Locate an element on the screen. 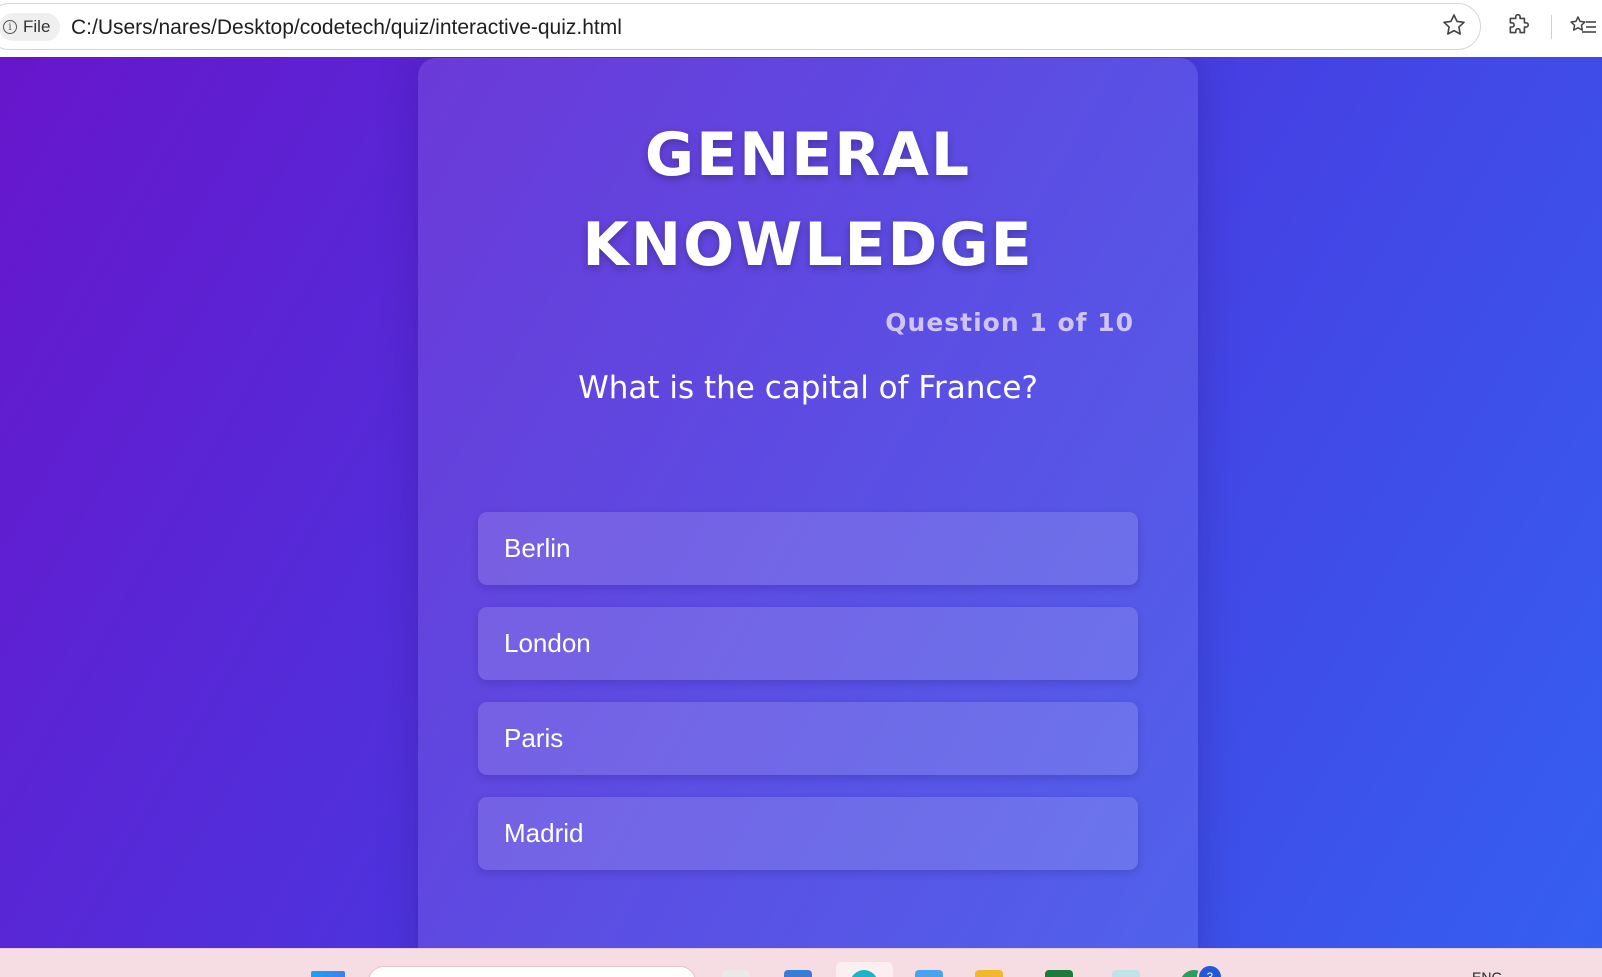 Image resolution: width=1602 pixels, height=977 pixels. answer-option-madrid: Madrid is located at coordinates (808, 833).